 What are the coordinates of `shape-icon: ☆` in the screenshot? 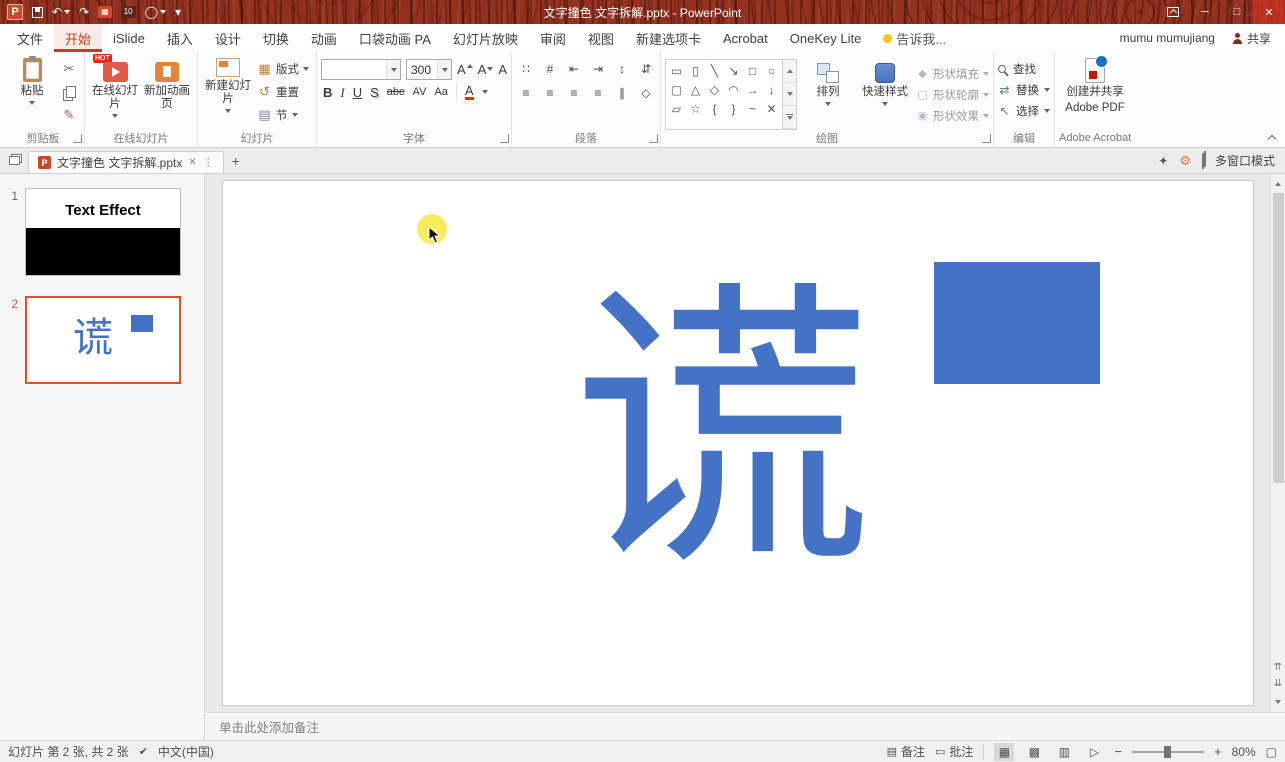 It's located at (695, 108).